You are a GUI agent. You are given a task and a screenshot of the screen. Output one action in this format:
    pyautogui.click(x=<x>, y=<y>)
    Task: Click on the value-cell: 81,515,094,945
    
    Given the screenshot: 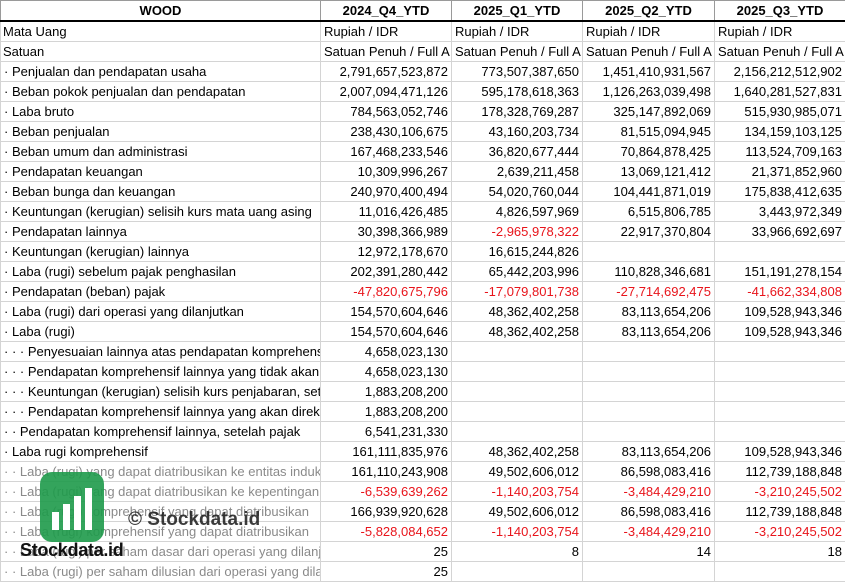 What is the action you would take?
    pyautogui.click(x=649, y=132)
    